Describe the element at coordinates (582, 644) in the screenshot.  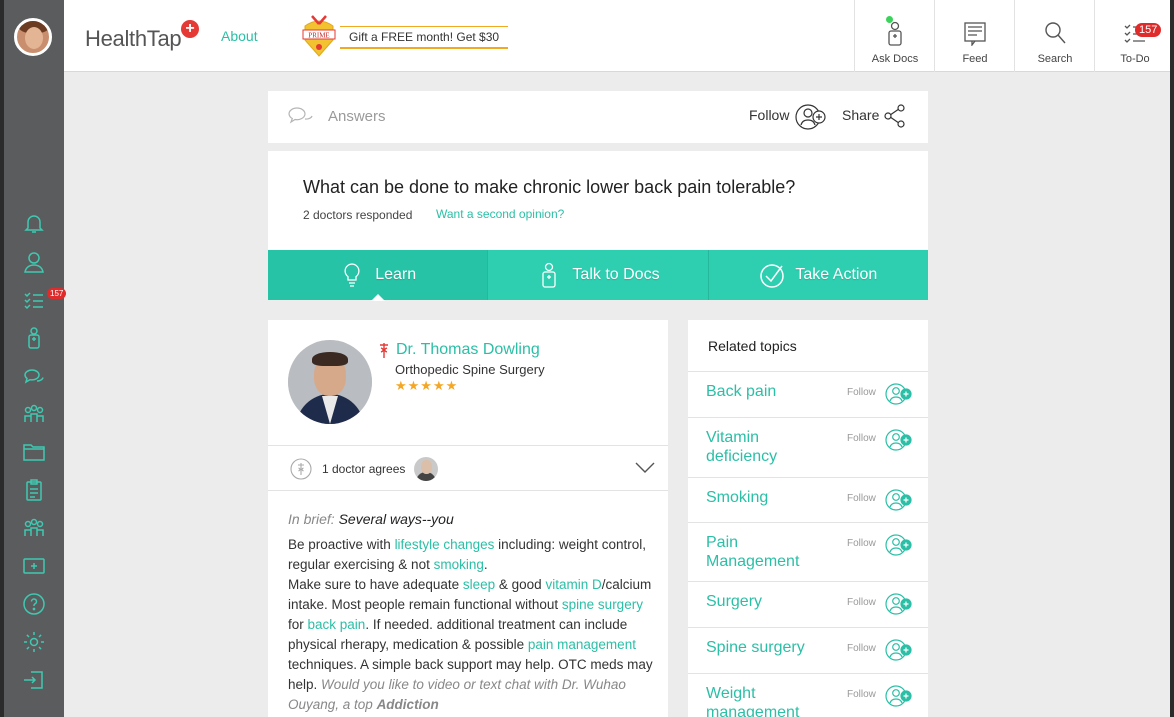
I see `topic-link-pain-management: pain management` at that location.